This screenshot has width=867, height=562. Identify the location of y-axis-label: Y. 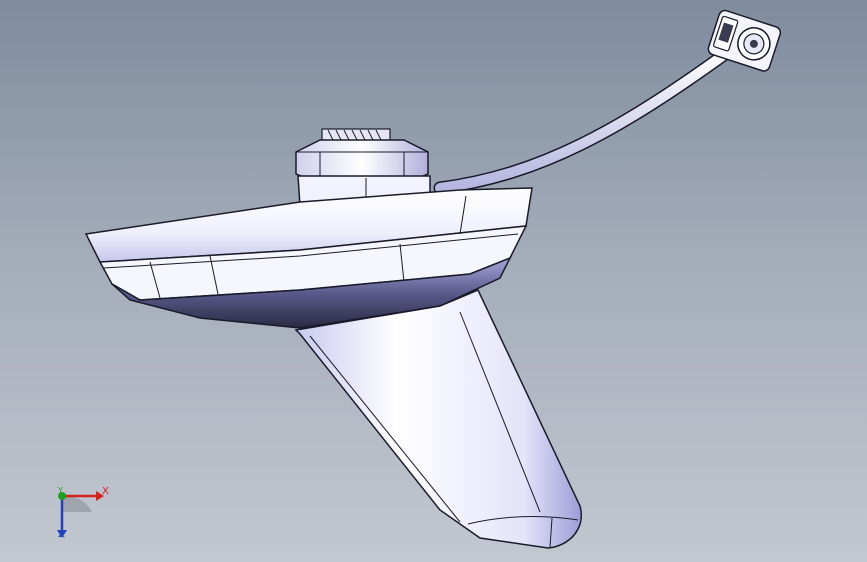
(60, 490).